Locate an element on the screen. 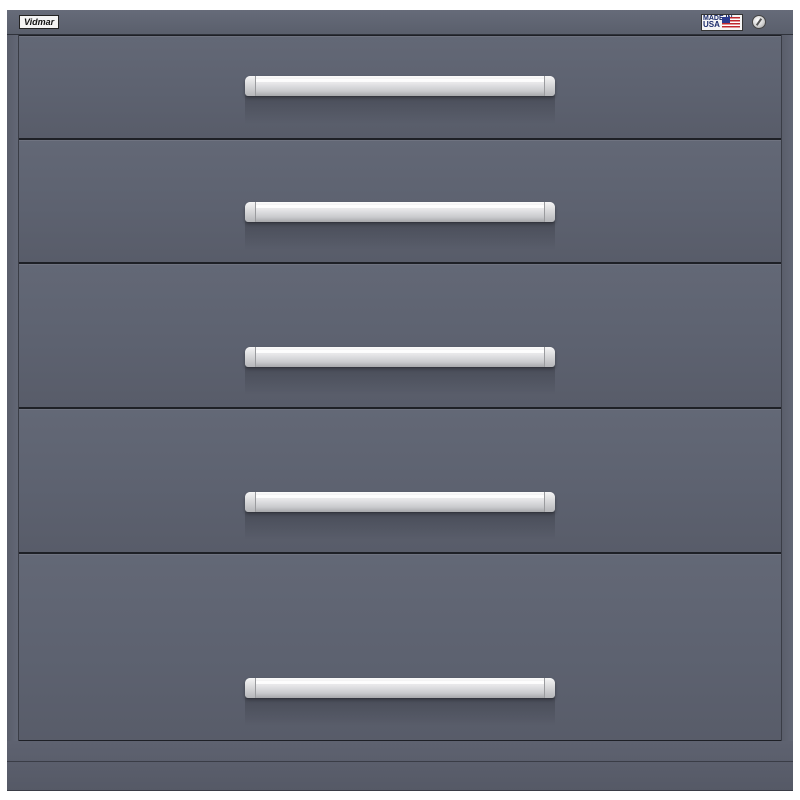 Image resolution: width=800 pixels, height=800 pixels. cabinet-right-side is located at coordinates (787, 388).